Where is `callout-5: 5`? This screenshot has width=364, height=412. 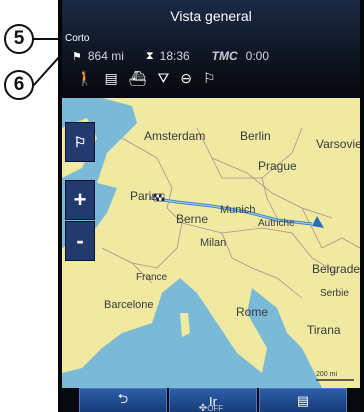 callout-5: 5 is located at coordinates (19, 39).